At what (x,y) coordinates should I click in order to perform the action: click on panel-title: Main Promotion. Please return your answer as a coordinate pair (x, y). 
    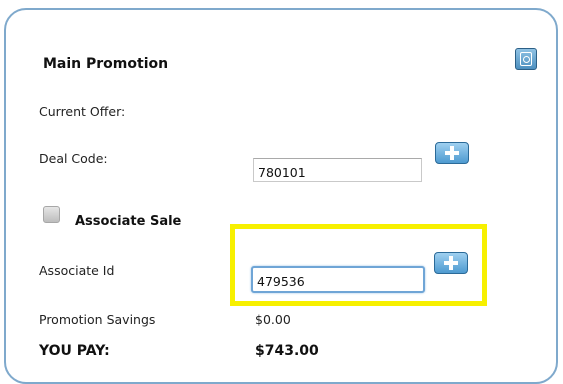
    Looking at the image, I should click on (106, 64).